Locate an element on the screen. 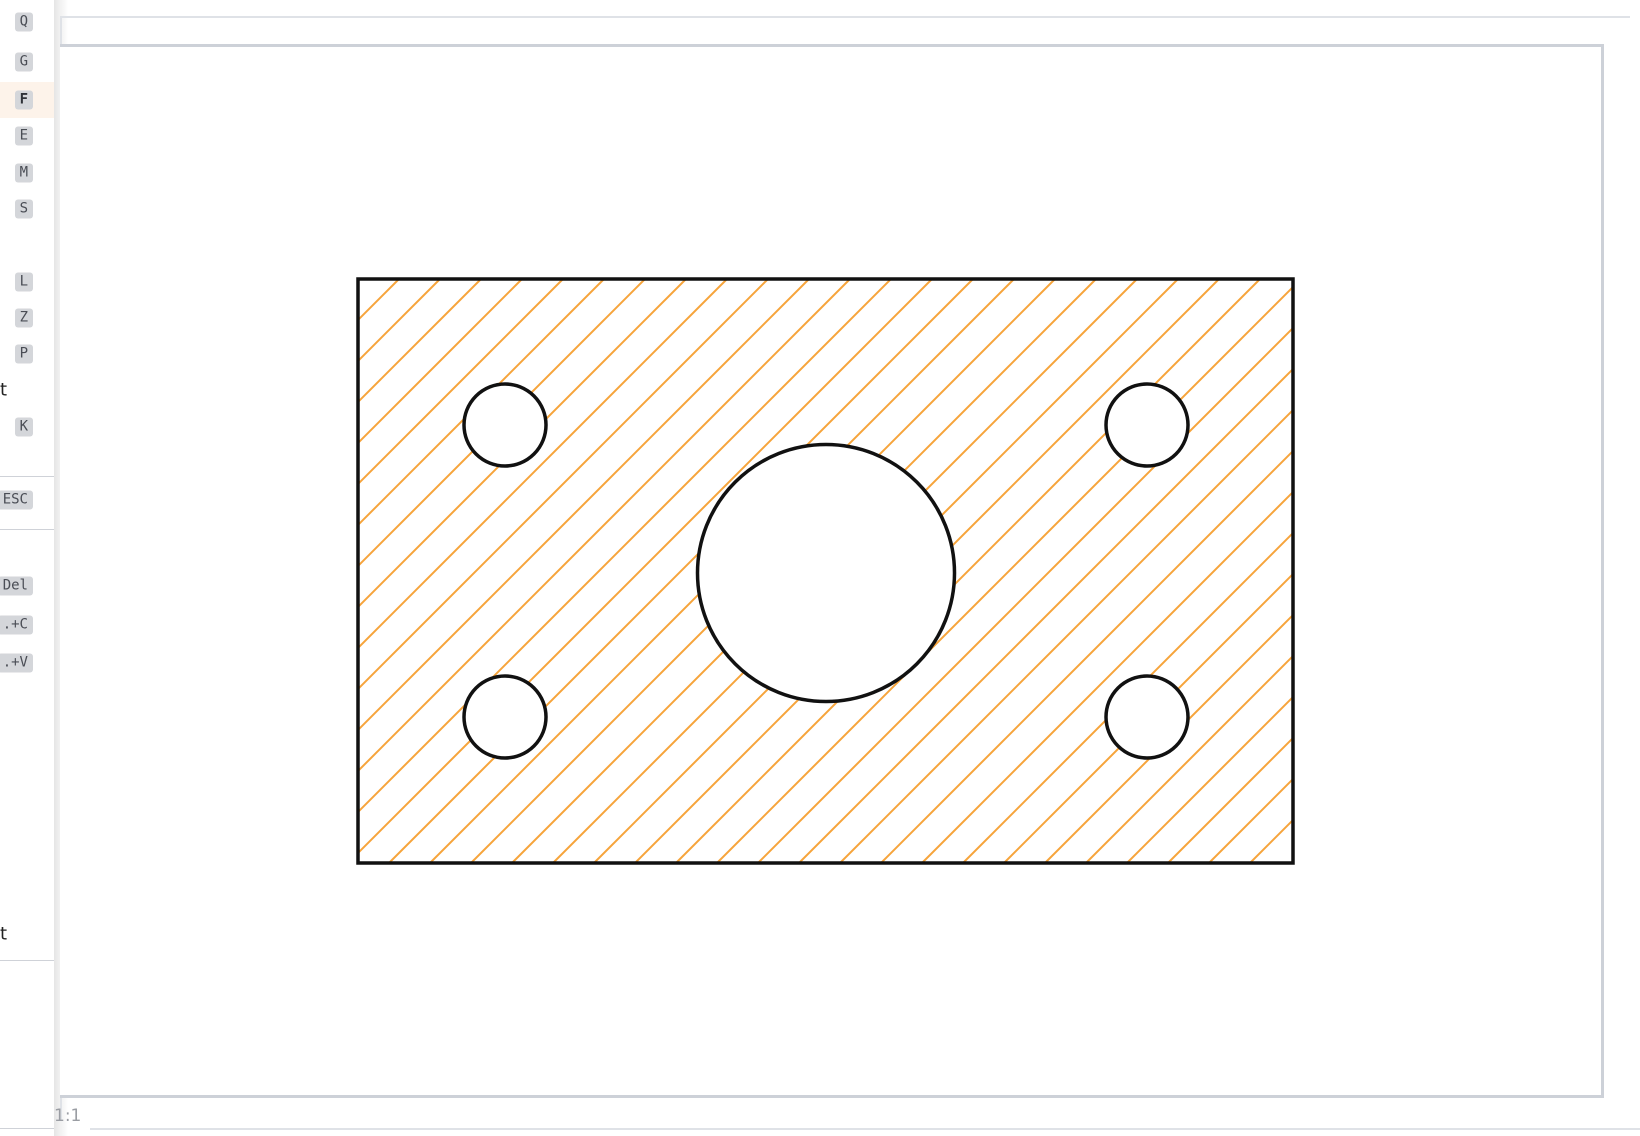  center-hole is located at coordinates (826, 573).